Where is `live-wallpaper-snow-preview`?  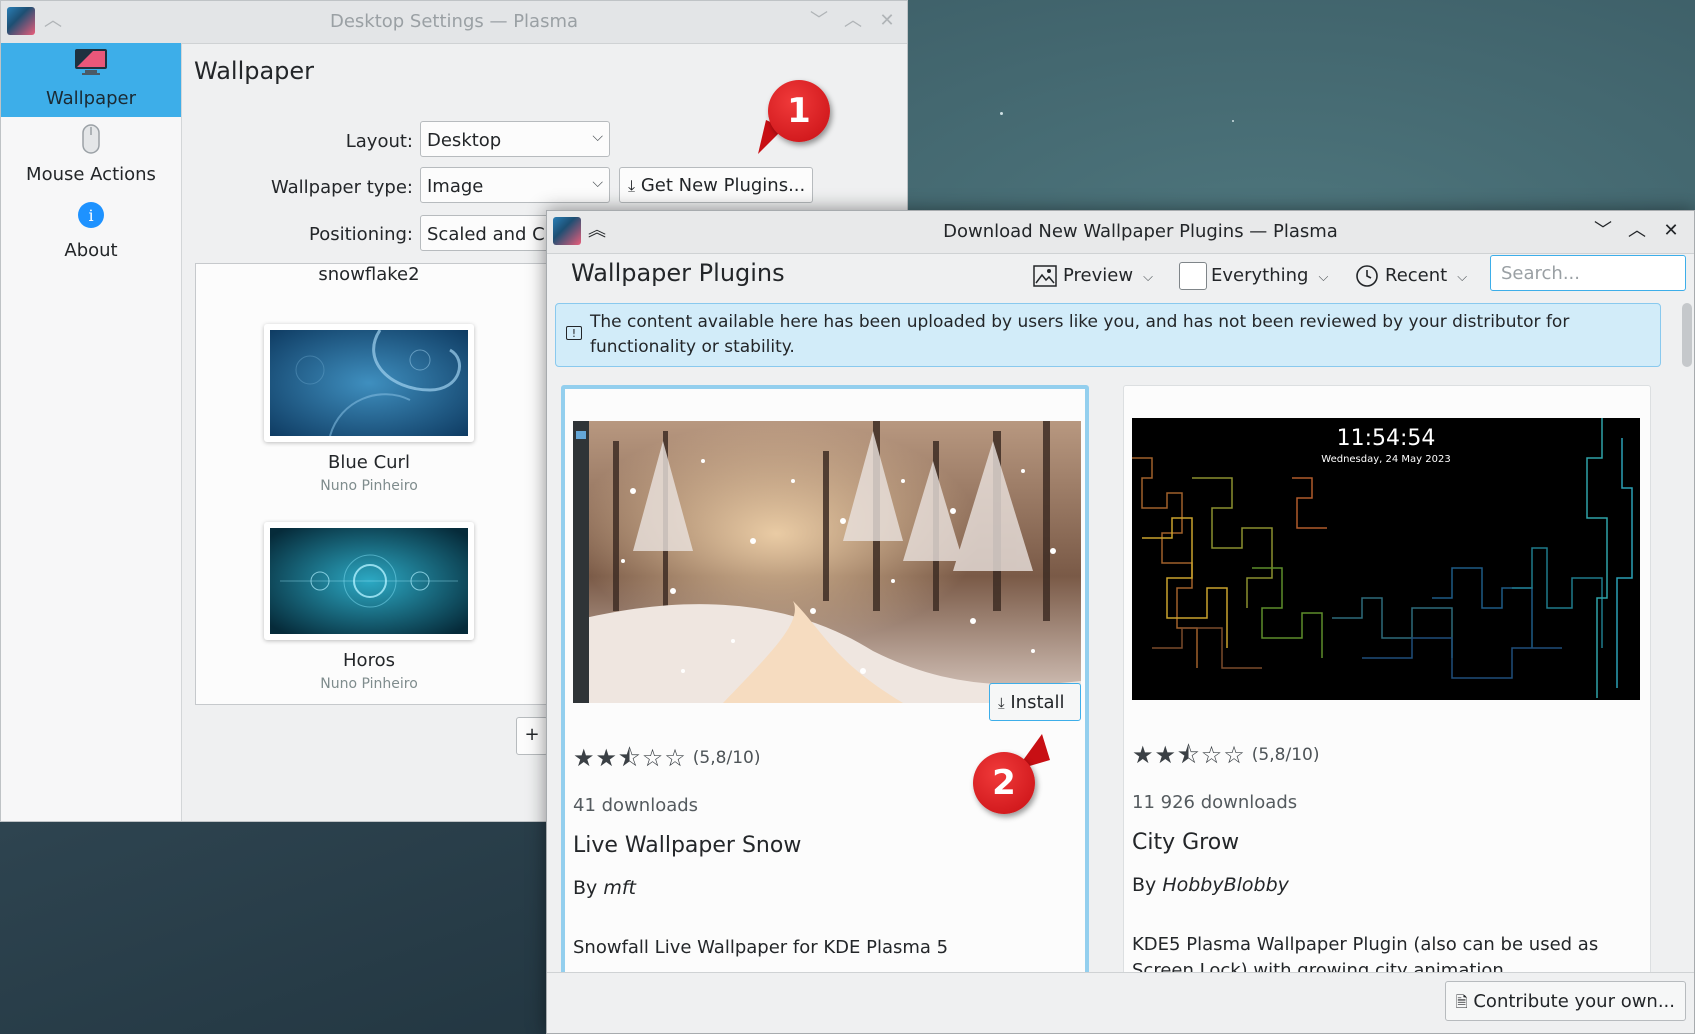
live-wallpaper-snow-preview is located at coordinates (827, 562).